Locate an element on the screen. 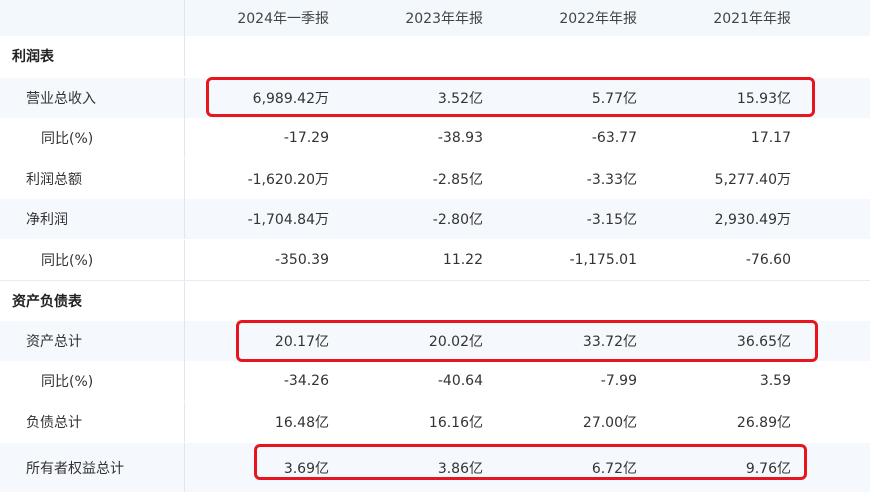  table-row-total-assets-yoy: 同比(%) -34.26 -40.64 -7.99 3.59 is located at coordinates (435, 381).